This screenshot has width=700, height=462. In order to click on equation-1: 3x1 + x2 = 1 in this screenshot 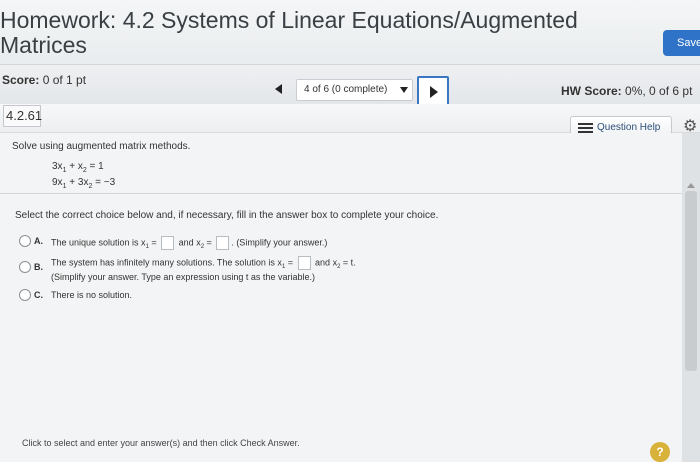, I will do `click(78, 167)`.